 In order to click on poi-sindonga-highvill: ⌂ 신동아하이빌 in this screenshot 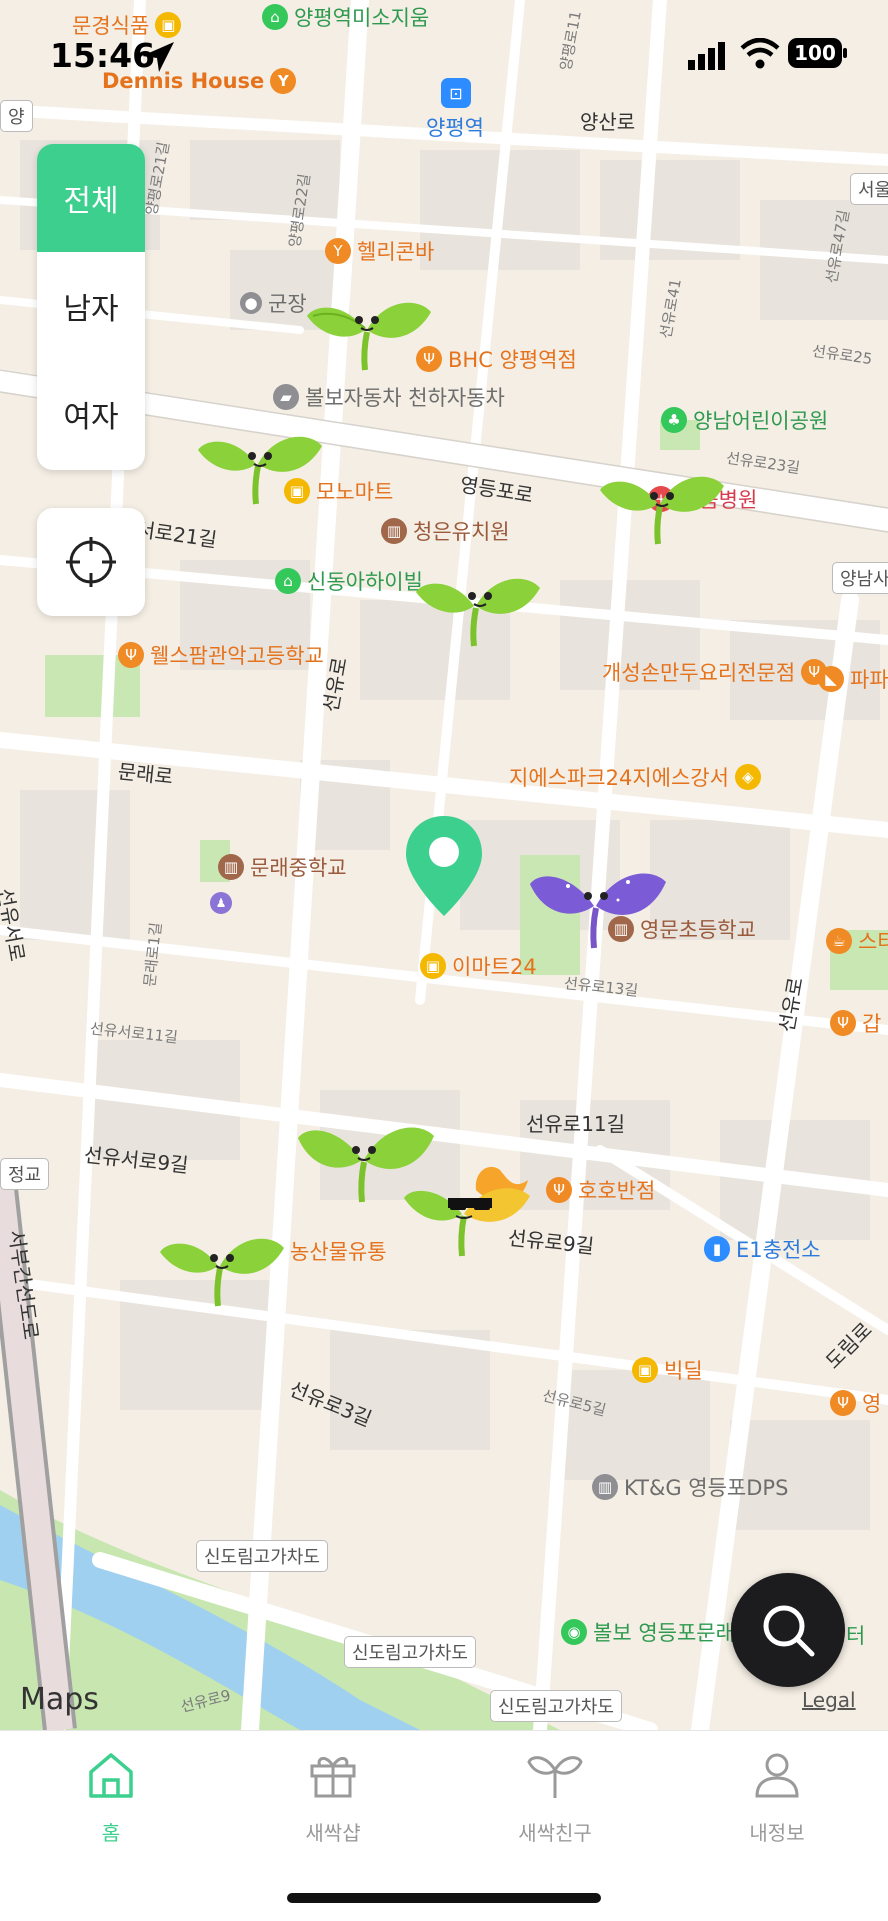, I will do `click(349, 581)`.